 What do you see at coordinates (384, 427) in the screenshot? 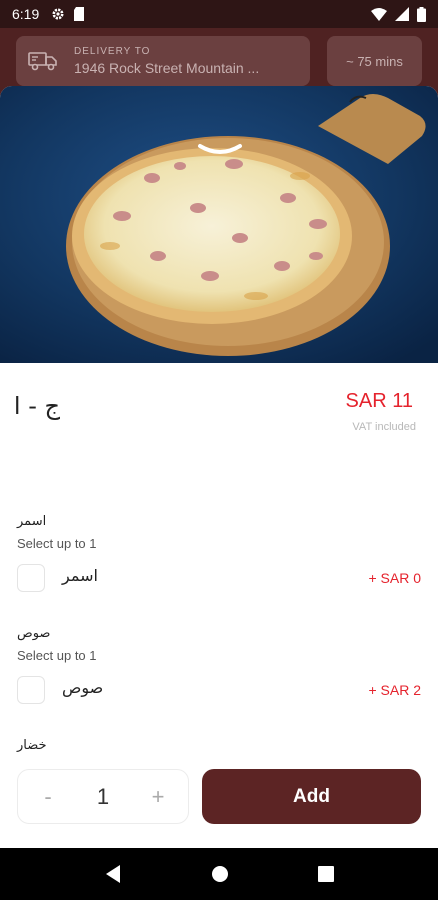
I see `vat-note: VAT included` at bounding box center [384, 427].